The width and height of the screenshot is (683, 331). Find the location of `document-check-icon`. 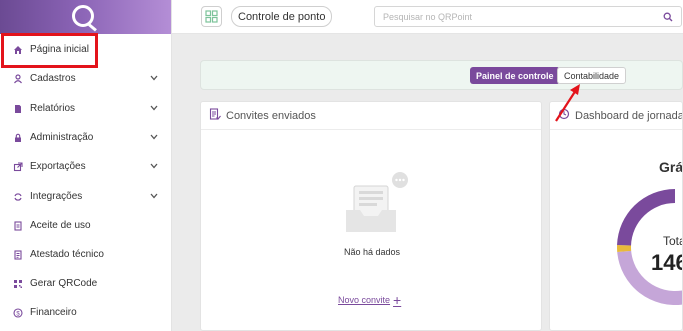

document-check-icon is located at coordinates (18, 226).